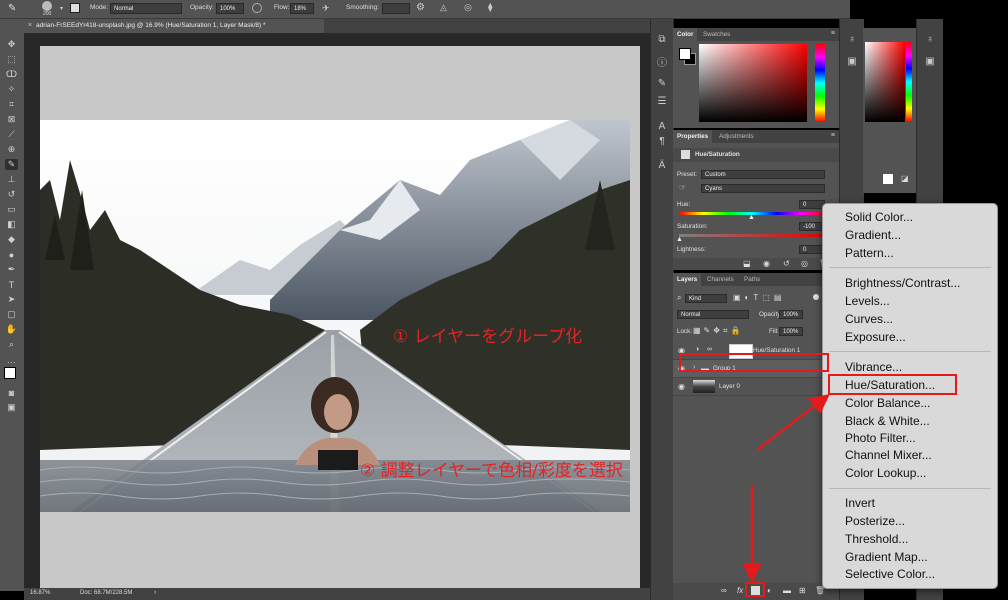  What do you see at coordinates (793, 422) in the screenshot?
I see `arrow-to-hue-saturation` at bounding box center [793, 422].